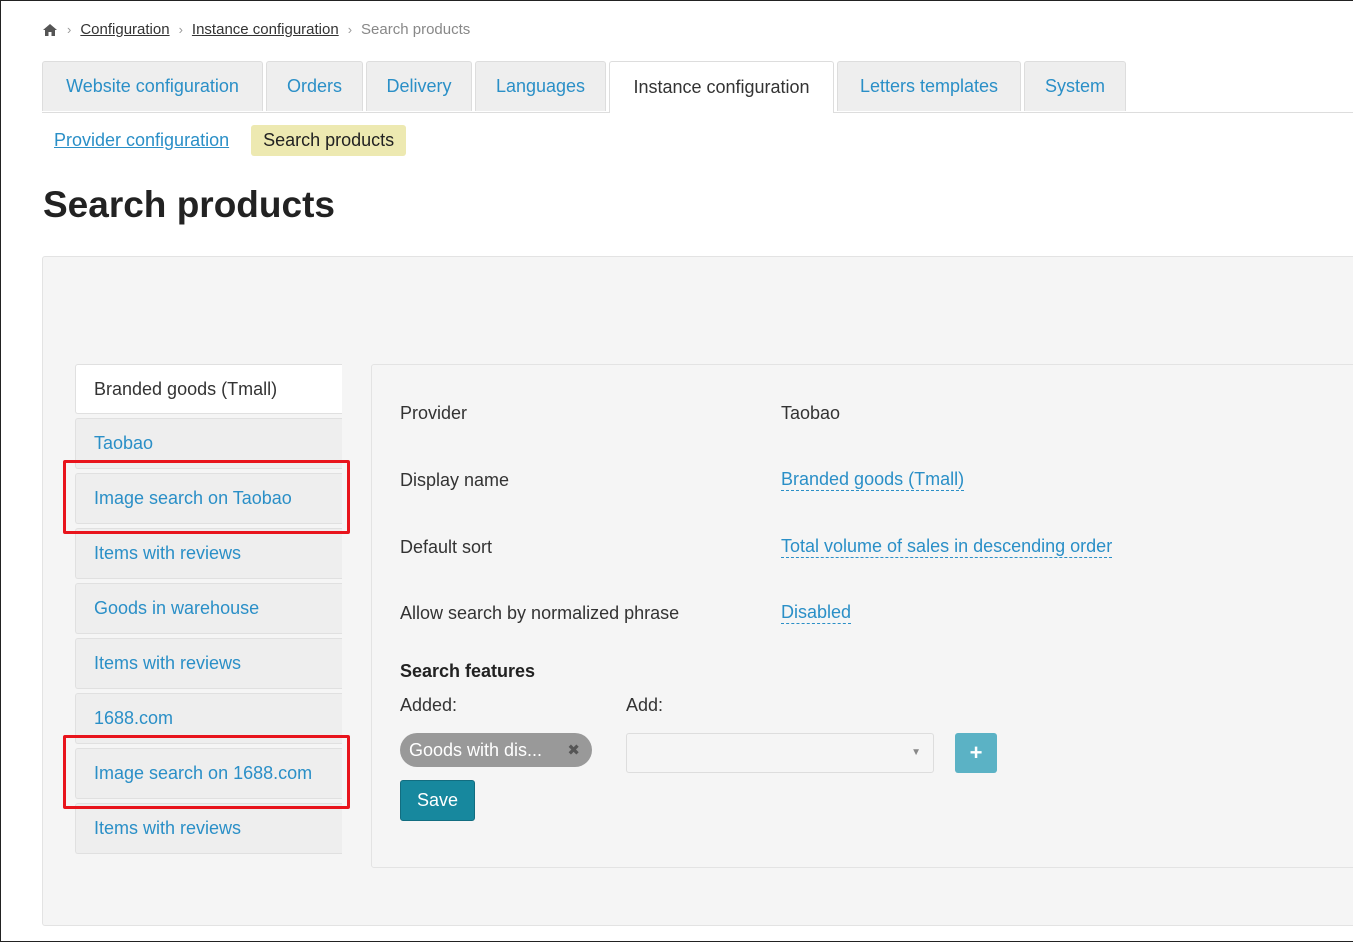 This screenshot has width=1353, height=942. I want to click on side-tab-goods-in-warehouse: Goods in warehouse, so click(208, 608).